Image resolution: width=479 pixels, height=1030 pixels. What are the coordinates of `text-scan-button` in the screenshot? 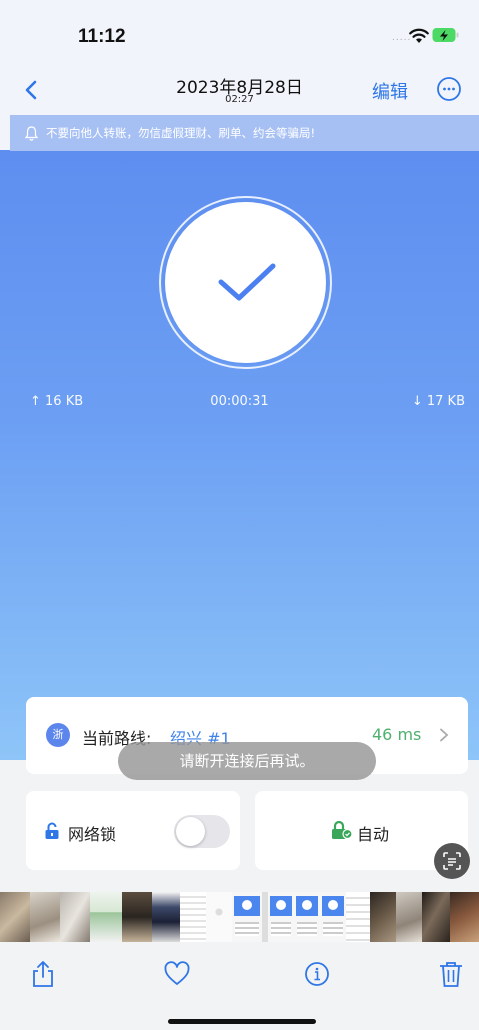 It's located at (452, 861).